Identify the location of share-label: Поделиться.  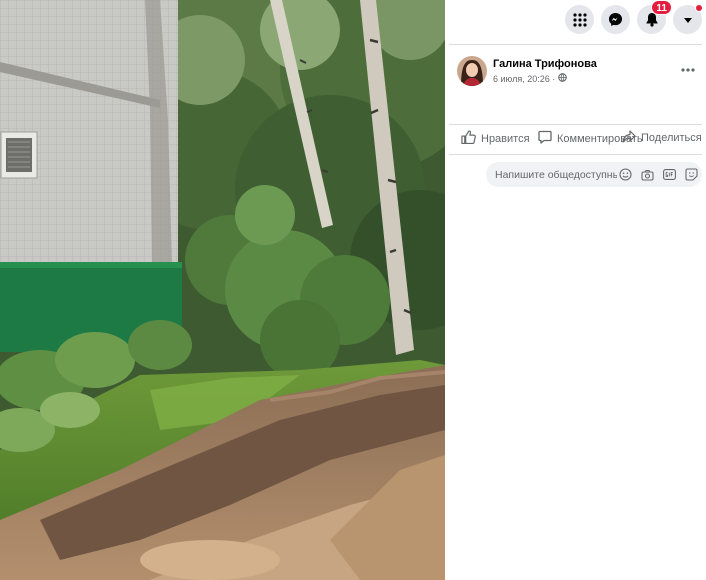
(671, 138).